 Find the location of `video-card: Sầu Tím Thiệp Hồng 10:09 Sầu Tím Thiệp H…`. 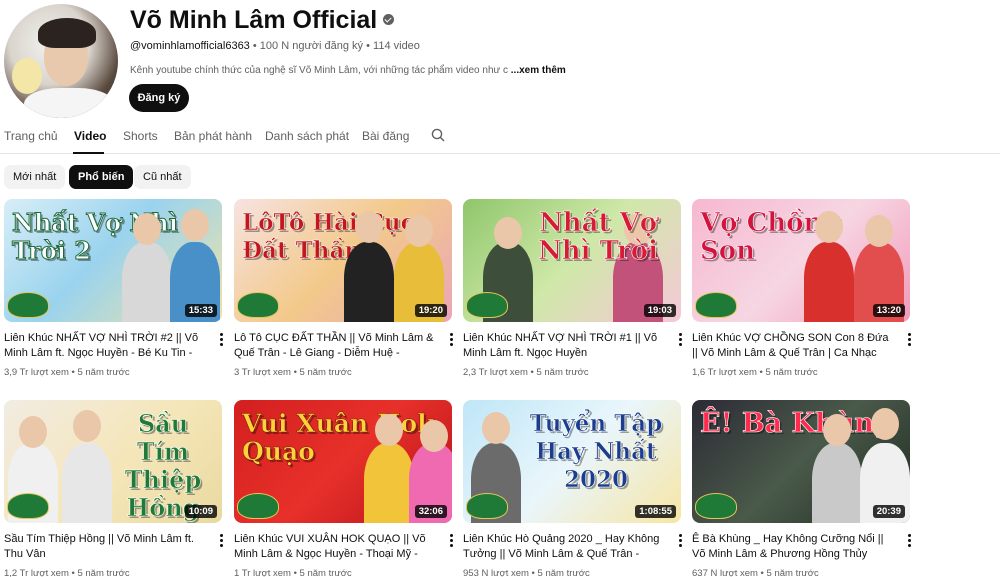

video-card: Sầu Tím Thiệp Hồng 10:09 Sầu Tím Thiệp H… is located at coordinates (113, 488).